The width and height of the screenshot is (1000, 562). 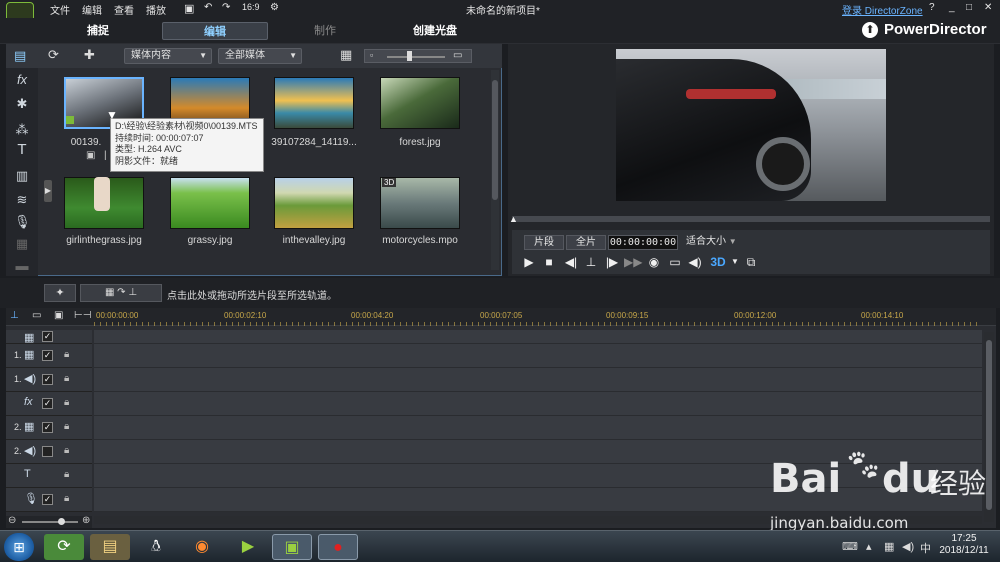 What do you see at coordinates (869, 546) in the screenshot?
I see `tray-expand-icon: ▴` at bounding box center [869, 546].